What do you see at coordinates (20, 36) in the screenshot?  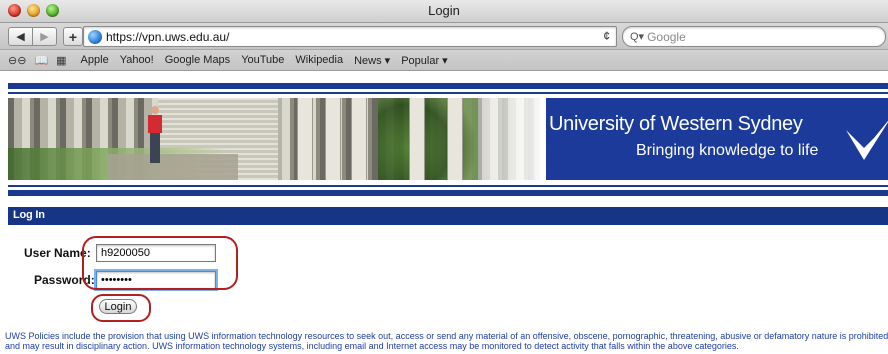 I see `back-button: ◀` at bounding box center [20, 36].